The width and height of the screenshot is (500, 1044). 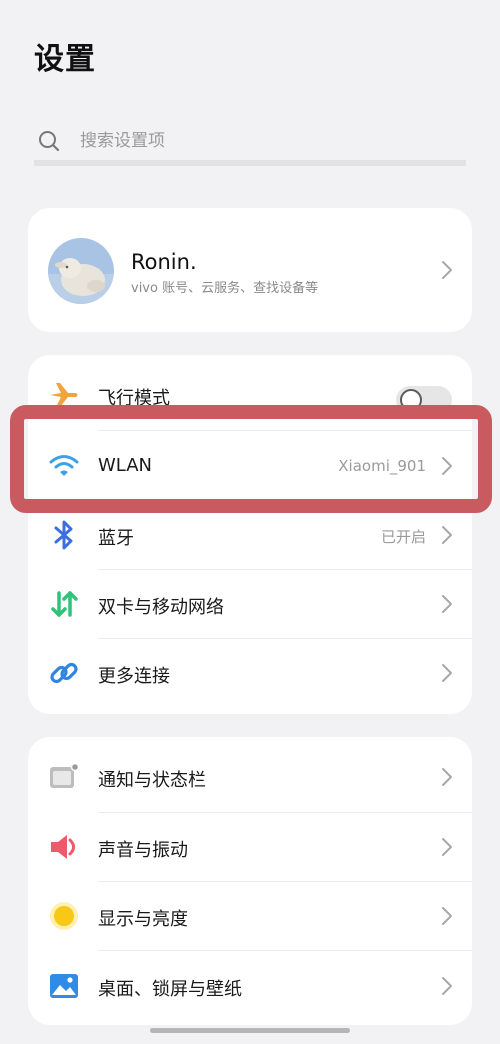 I want to click on sound-icon, so click(x=64, y=847).